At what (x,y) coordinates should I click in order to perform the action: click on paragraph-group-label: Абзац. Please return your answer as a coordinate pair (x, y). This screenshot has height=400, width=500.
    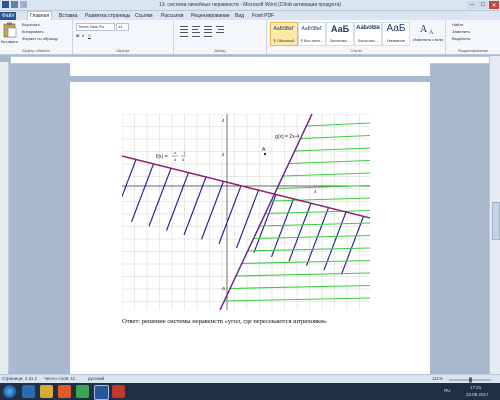
    Looking at the image, I should click on (220, 50).